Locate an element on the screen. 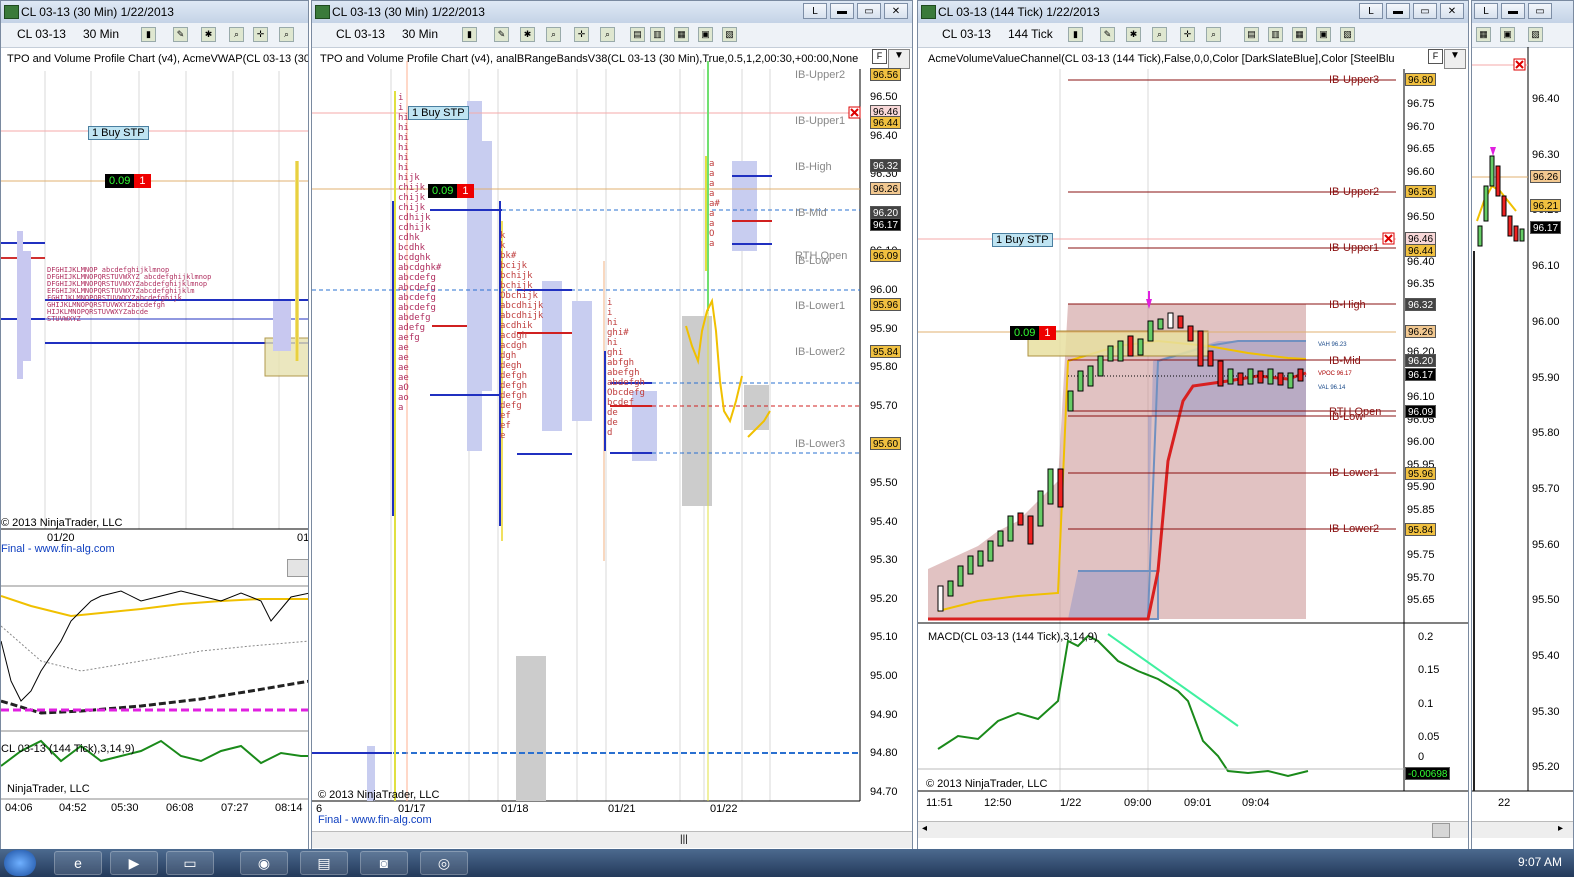  time-label: 09:00 is located at coordinates (1138, 803).